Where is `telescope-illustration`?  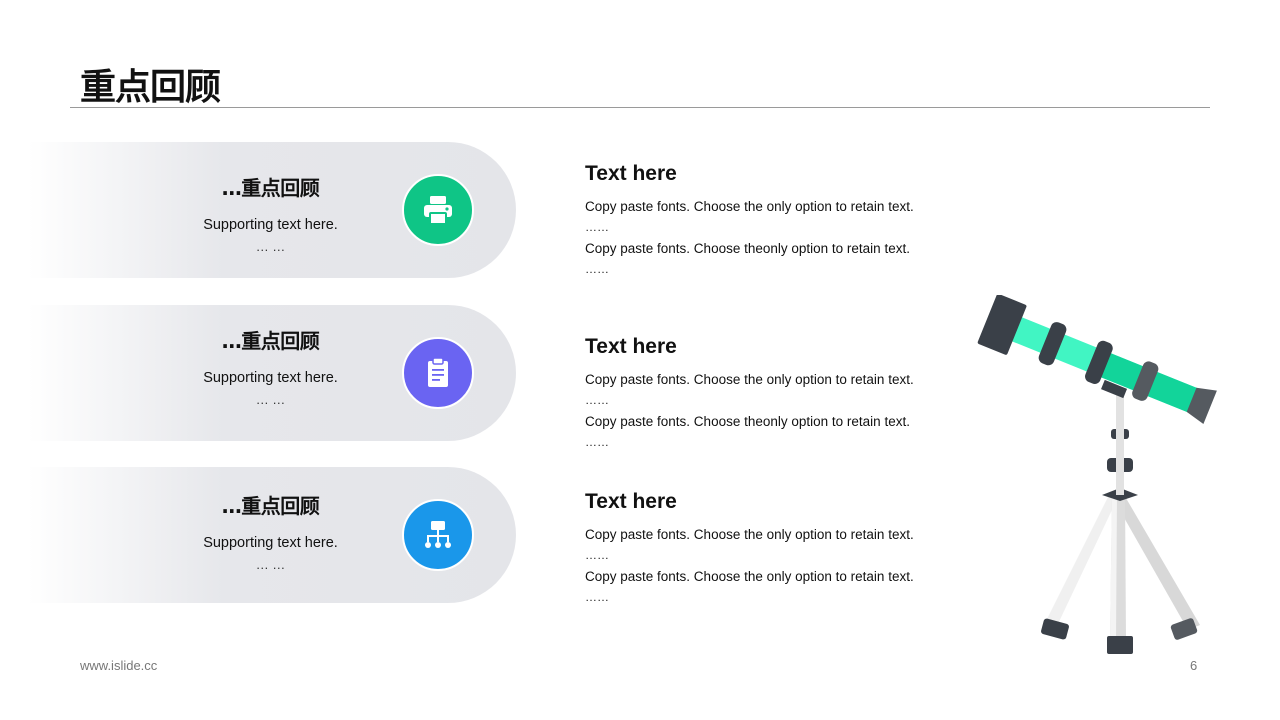
telescope-illustration is located at coordinates (1090, 481).